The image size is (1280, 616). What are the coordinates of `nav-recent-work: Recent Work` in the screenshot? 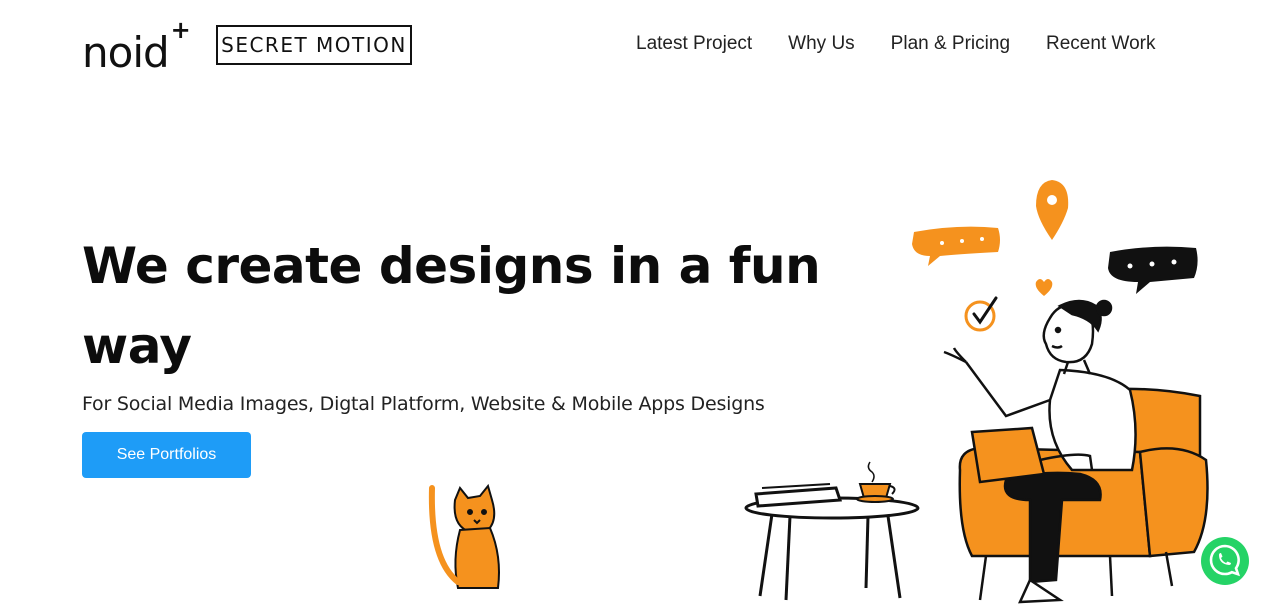 It's located at (1100, 44).